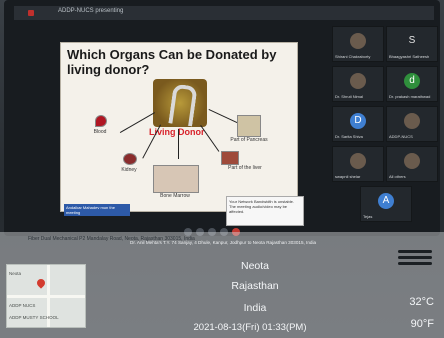  What do you see at coordinates (175, 196) in the screenshot?
I see `organ-label: Bone Marrow` at bounding box center [175, 196].